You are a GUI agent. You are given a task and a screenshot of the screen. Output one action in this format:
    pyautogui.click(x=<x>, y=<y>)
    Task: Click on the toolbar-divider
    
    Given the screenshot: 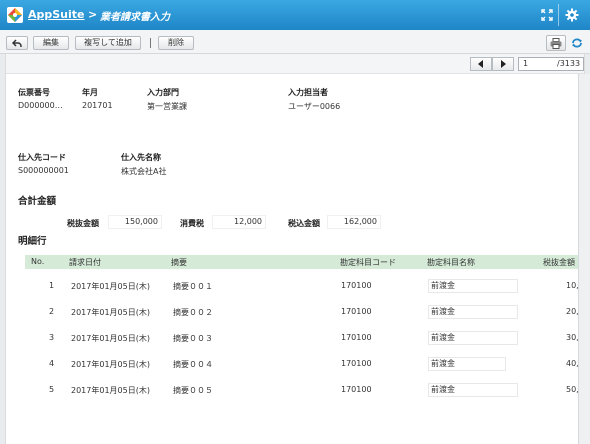 What is the action you would take?
    pyautogui.click(x=150, y=43)
    